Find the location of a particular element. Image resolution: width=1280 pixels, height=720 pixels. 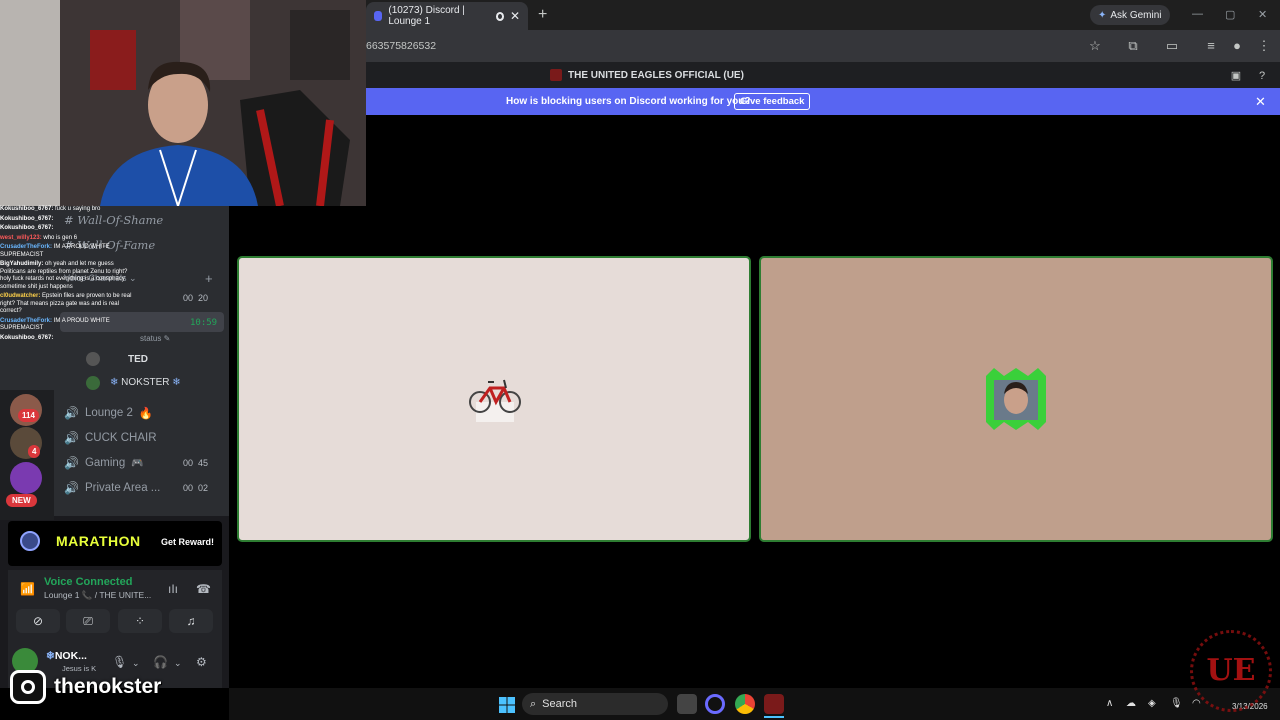

cortana-icon is located at coordinates (715, 704).